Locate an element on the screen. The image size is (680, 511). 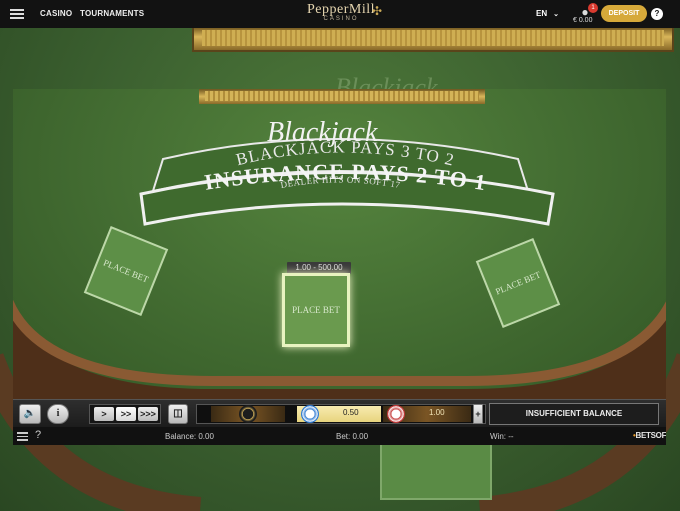
clear-bets-button: ◫ is located at coordinates (178, 414).